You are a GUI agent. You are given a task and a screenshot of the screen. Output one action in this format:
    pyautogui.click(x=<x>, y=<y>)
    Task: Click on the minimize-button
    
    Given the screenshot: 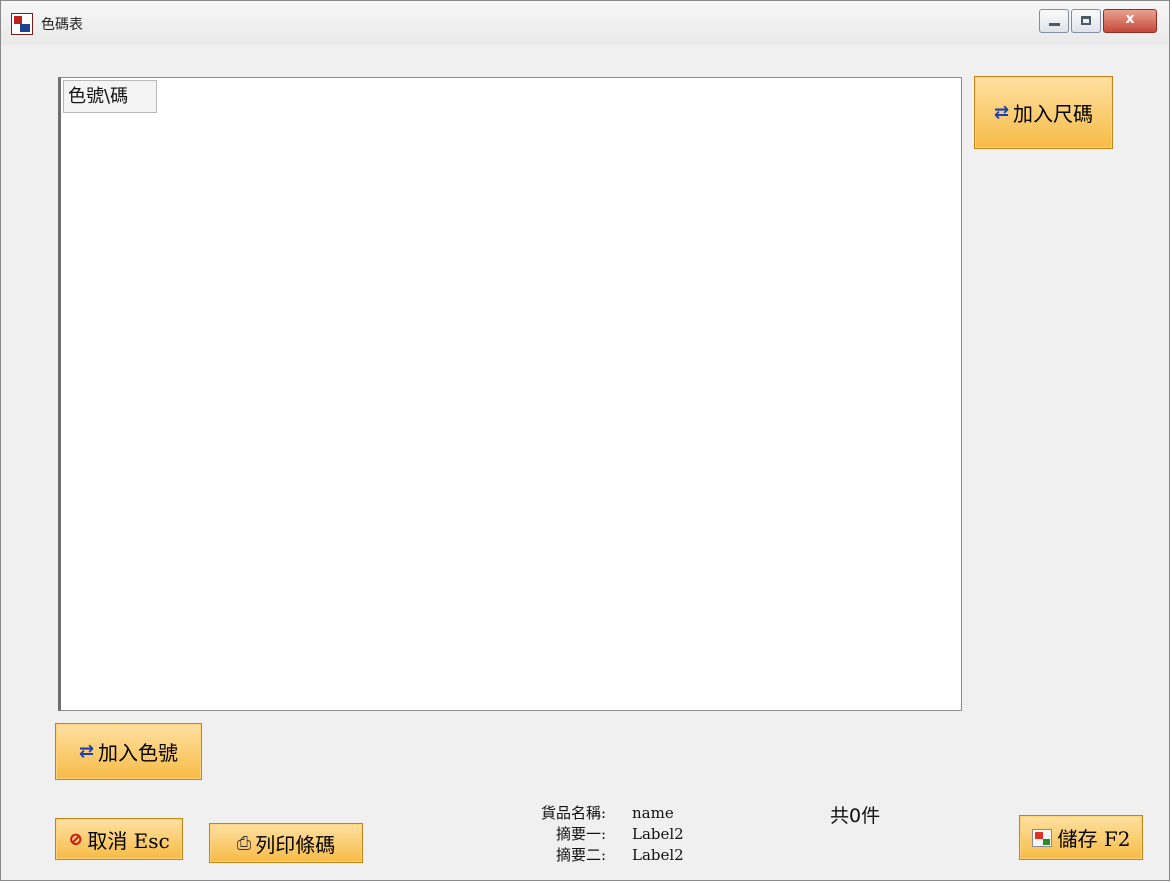 What is the action you would take?
    pyautogui.click(x=1054, y=21)
    